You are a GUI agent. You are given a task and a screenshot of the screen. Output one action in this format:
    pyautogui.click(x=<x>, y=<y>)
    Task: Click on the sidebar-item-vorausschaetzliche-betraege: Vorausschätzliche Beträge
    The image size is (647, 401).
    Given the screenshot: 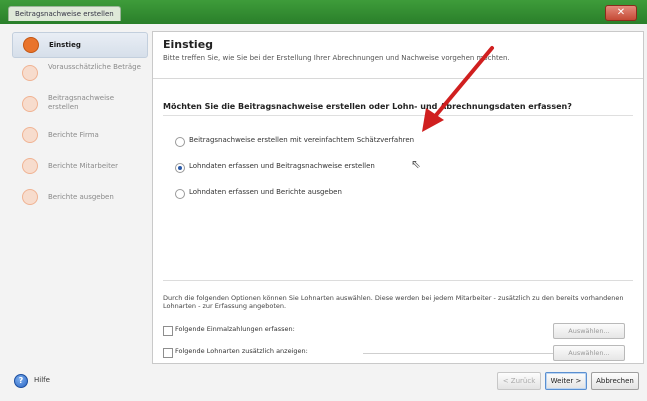 What is the action you would take?
    pyautogui.click(x=80, y=75)
    